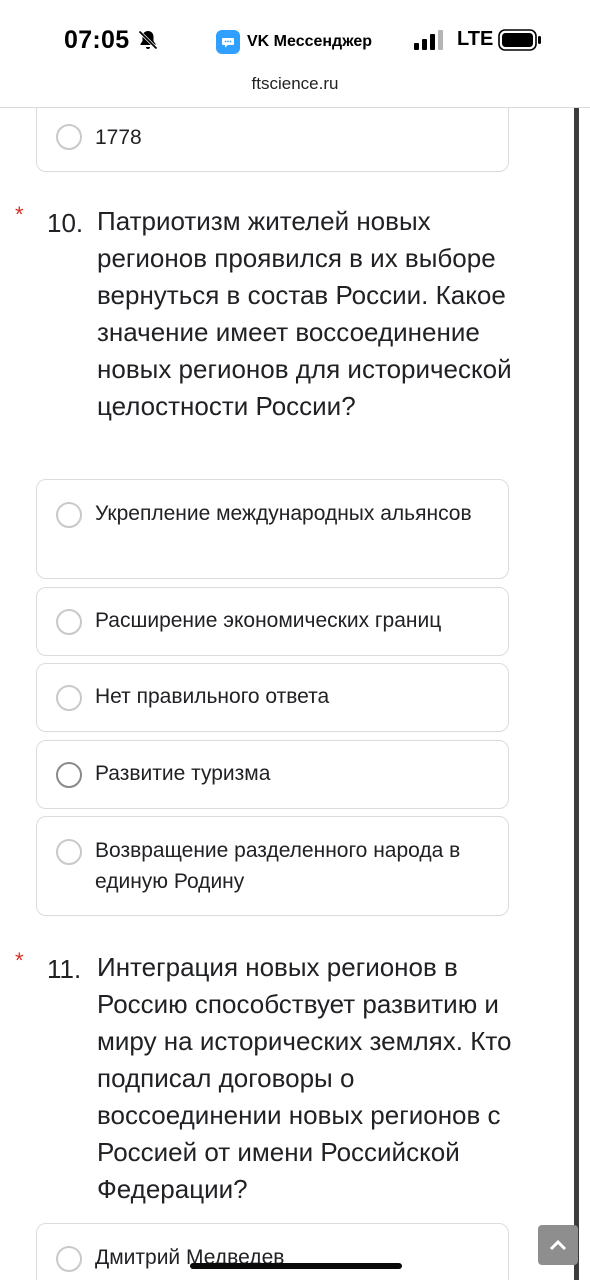 The width and height of the screenshot is (590, 1280). I want to click on back-to-app-button: VK Мессенджер, so click(294, 42).